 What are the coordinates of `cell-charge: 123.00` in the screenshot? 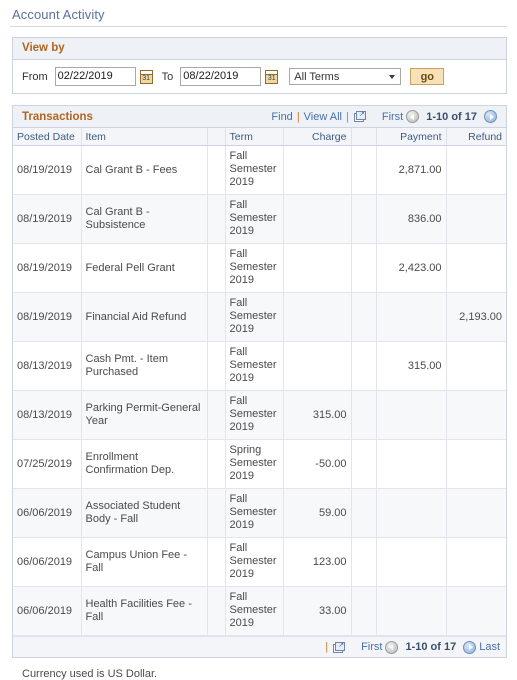 It's located at (317, 562).